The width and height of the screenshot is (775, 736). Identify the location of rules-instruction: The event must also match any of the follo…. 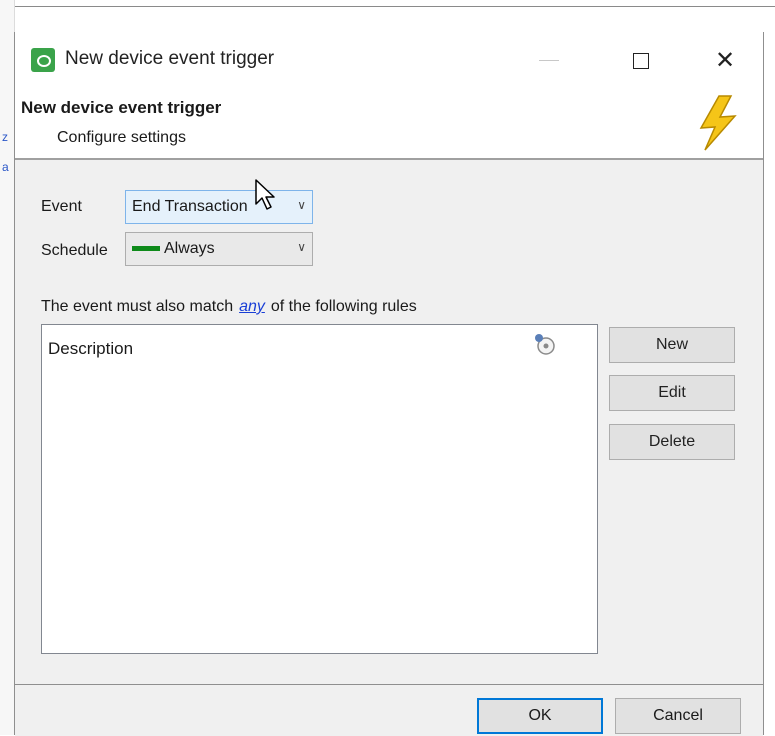
(229, 307).